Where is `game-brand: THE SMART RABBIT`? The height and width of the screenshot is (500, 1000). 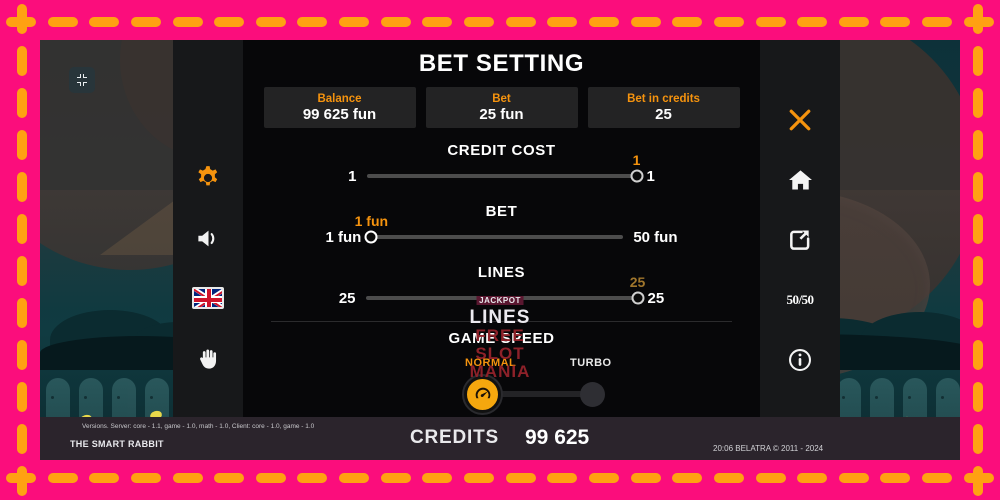
game-brand: THE SMART RABBIT is located at coordinates (117, 444).